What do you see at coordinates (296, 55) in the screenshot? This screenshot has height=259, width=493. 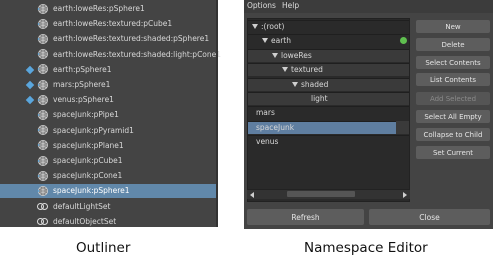 I see `namespace-tree-item-label: loweRes` at bounding box center [296, 55].